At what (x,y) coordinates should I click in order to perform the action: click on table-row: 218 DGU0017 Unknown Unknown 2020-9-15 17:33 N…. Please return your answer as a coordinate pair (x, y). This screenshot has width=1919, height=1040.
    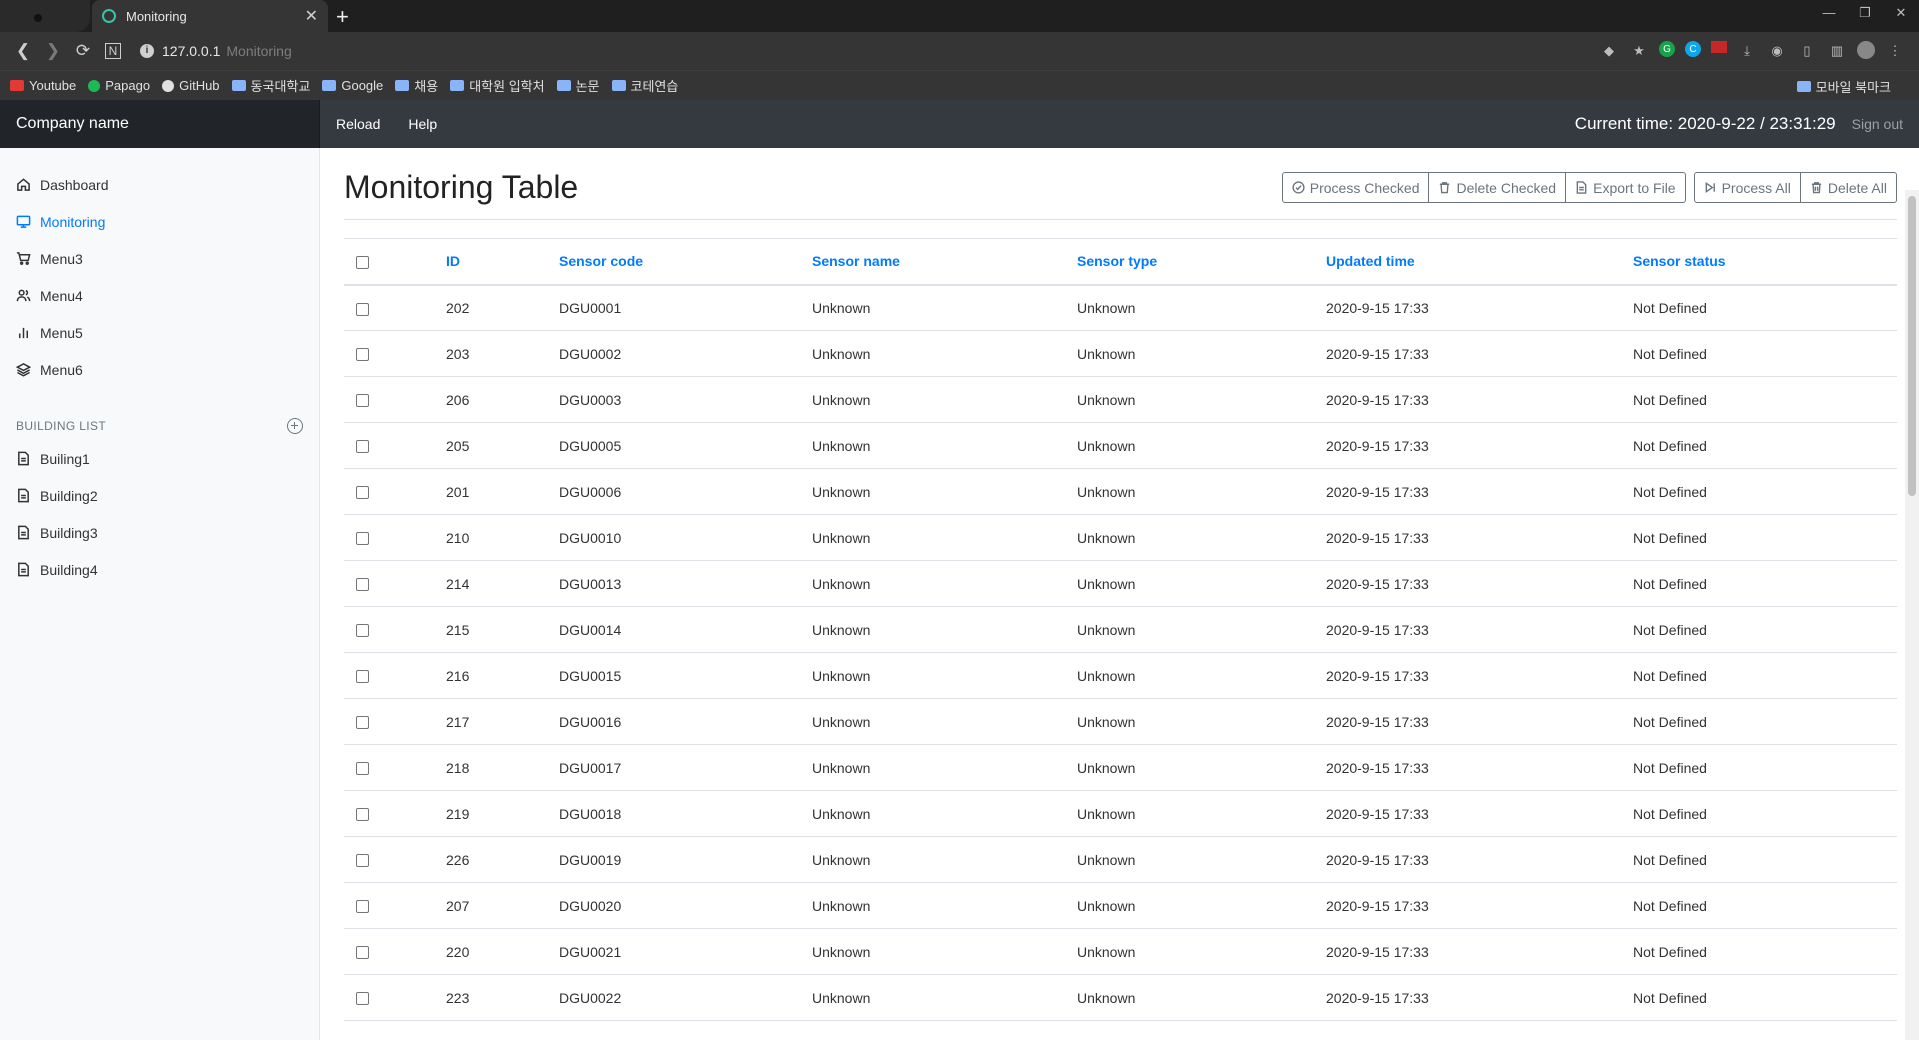
    Looking at the image, I should click on (1120, 767).